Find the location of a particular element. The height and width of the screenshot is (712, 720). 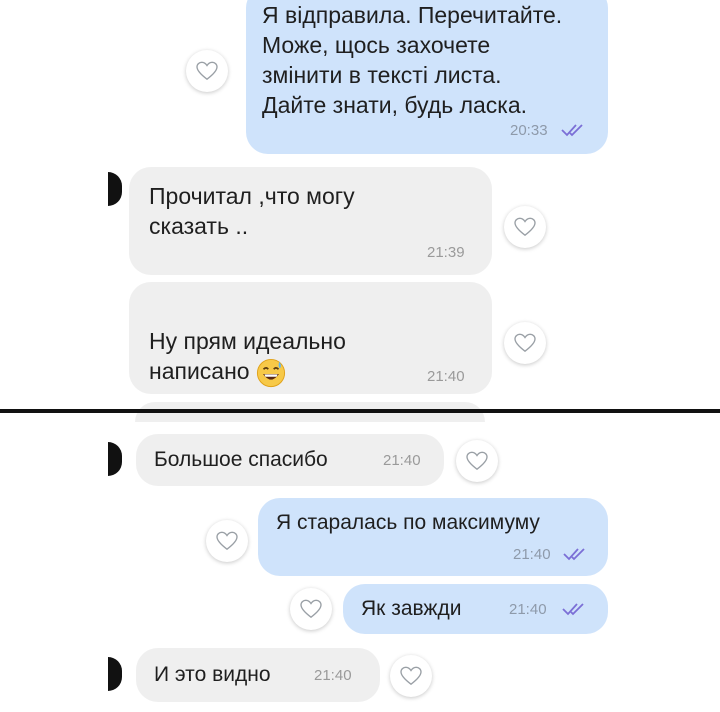

message-bubble-incoming: Ну прям идеально написано 21:40 is located at coordinates (310, 338).